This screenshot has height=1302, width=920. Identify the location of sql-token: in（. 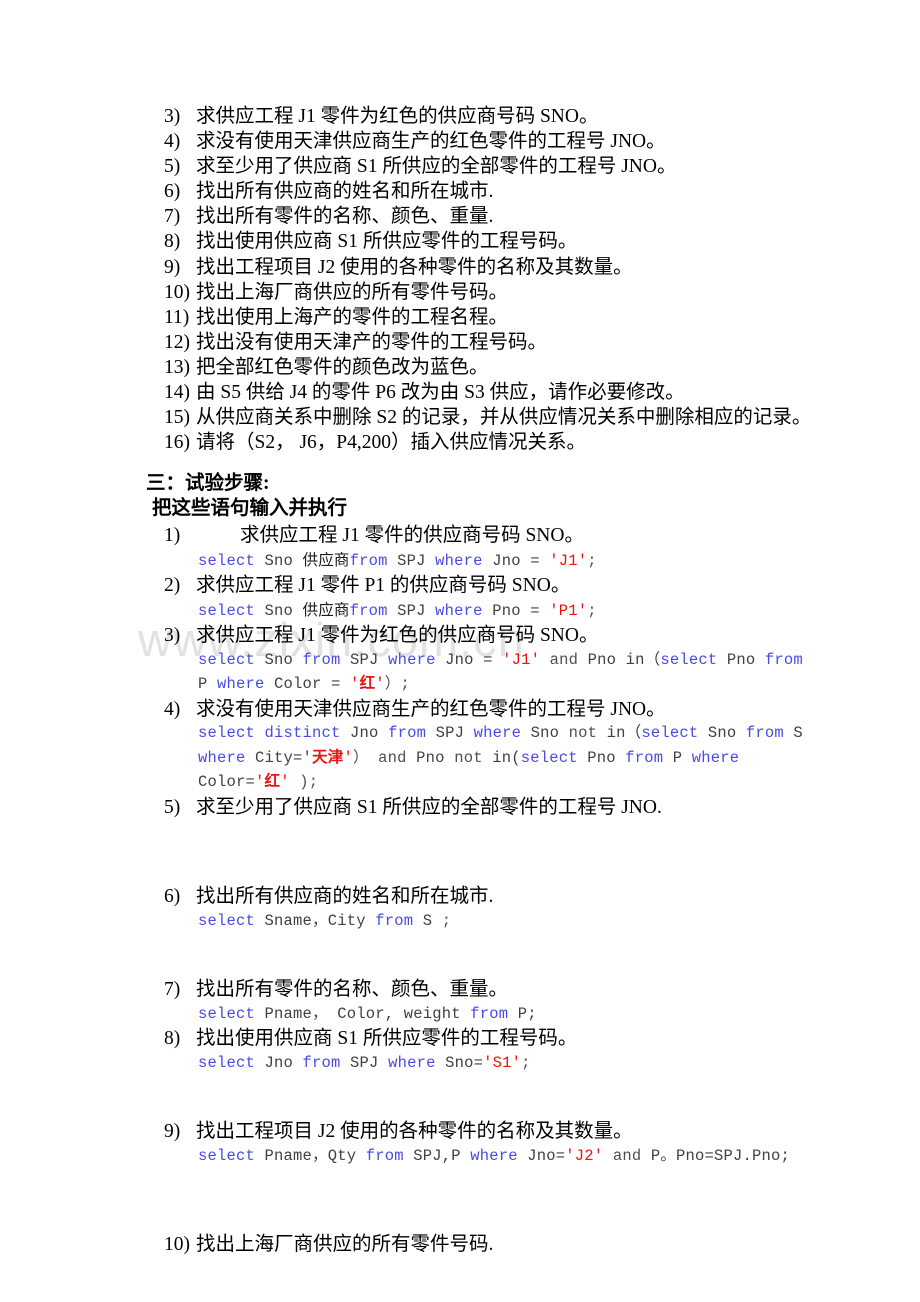
(619, 733).